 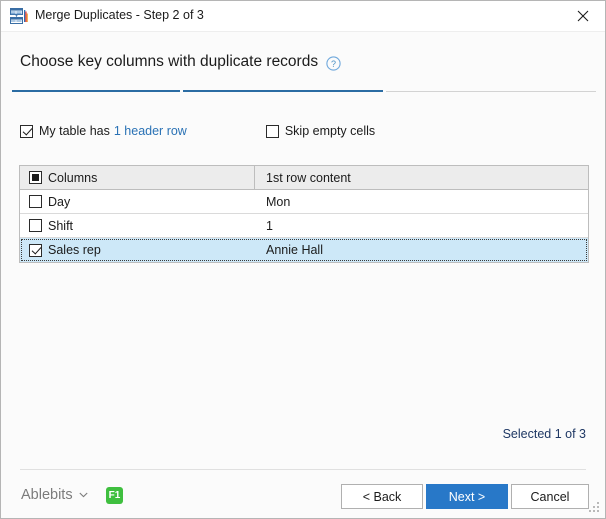 I want to click on table-row: Shift 1, so click(x=304, y=226).